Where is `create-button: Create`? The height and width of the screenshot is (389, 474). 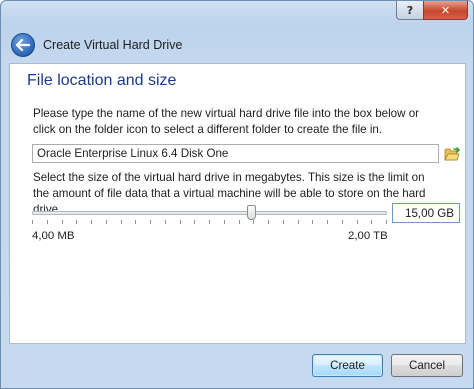 create-button: Create is located at coordinates (347, 365).